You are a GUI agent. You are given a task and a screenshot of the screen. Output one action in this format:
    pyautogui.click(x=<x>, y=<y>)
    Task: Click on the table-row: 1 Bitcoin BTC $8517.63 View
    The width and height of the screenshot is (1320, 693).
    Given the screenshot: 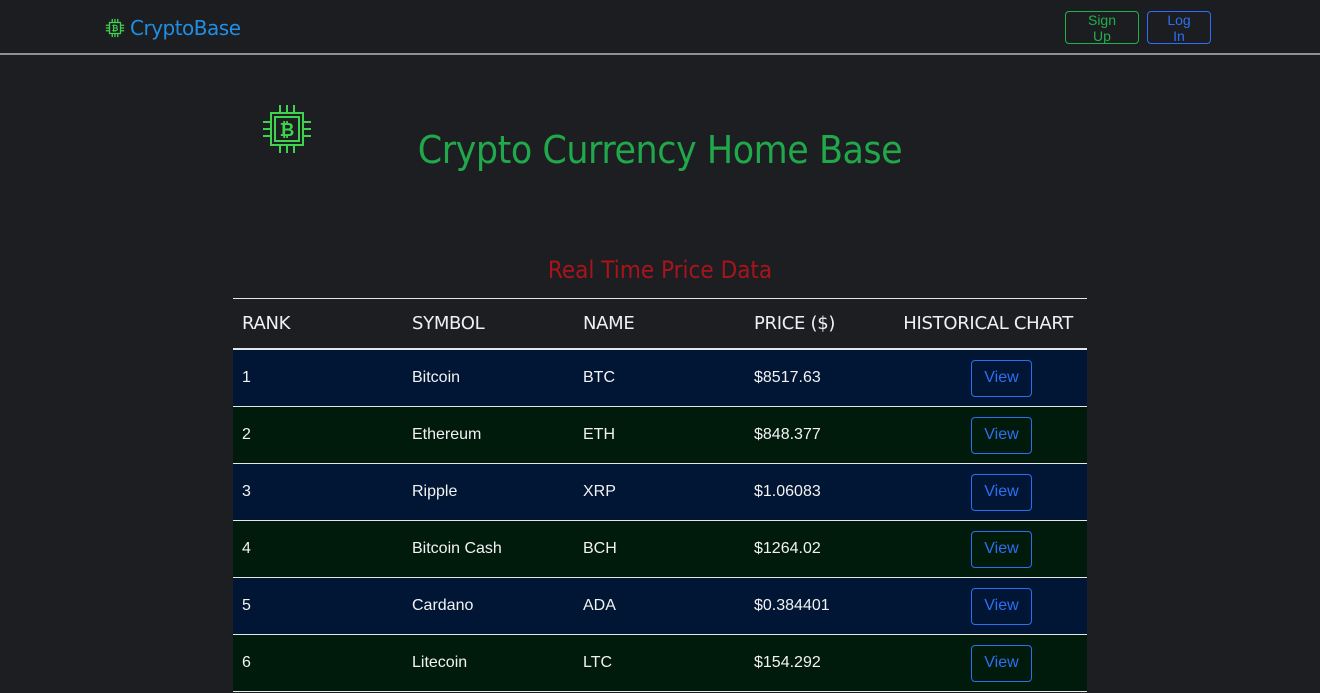 What is the action you would take?
    pyautogui.click(x=660, y=378)
    